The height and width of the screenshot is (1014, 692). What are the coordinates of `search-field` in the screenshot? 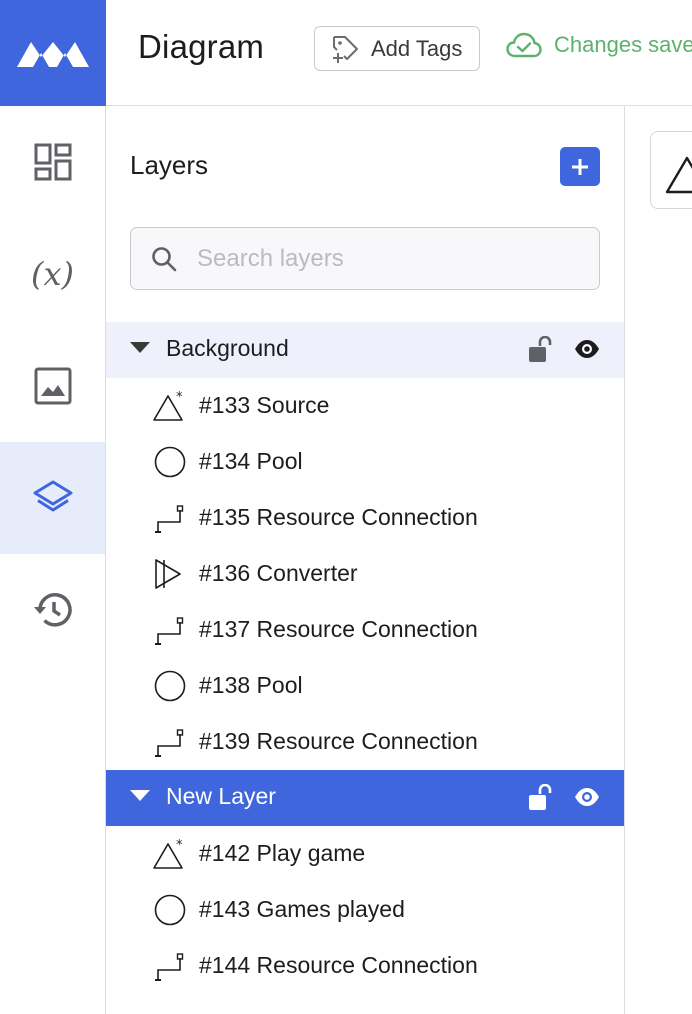 It's located at (365, 258).